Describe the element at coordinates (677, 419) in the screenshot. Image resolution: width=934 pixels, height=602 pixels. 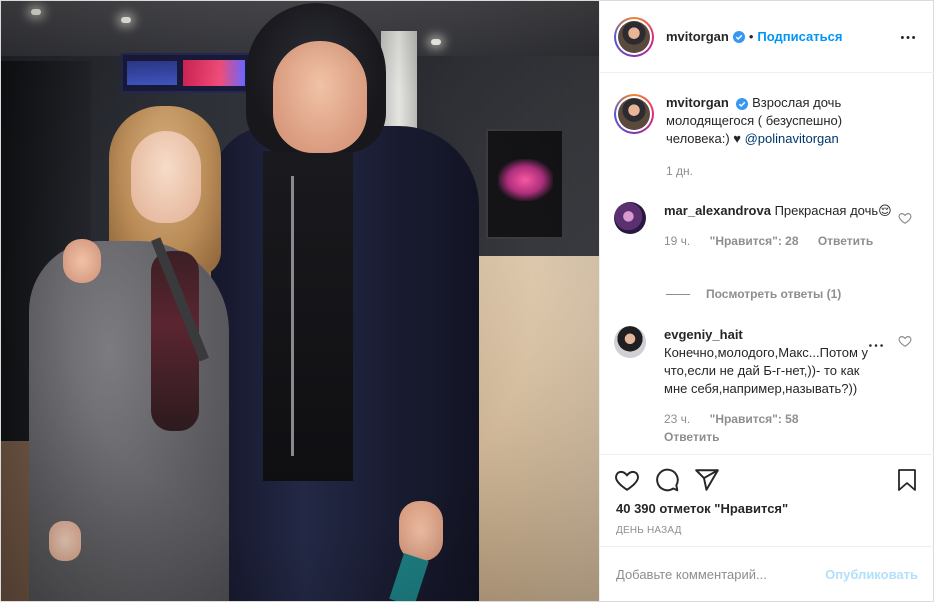
I see `comment-time: 23 ч.` at that location.